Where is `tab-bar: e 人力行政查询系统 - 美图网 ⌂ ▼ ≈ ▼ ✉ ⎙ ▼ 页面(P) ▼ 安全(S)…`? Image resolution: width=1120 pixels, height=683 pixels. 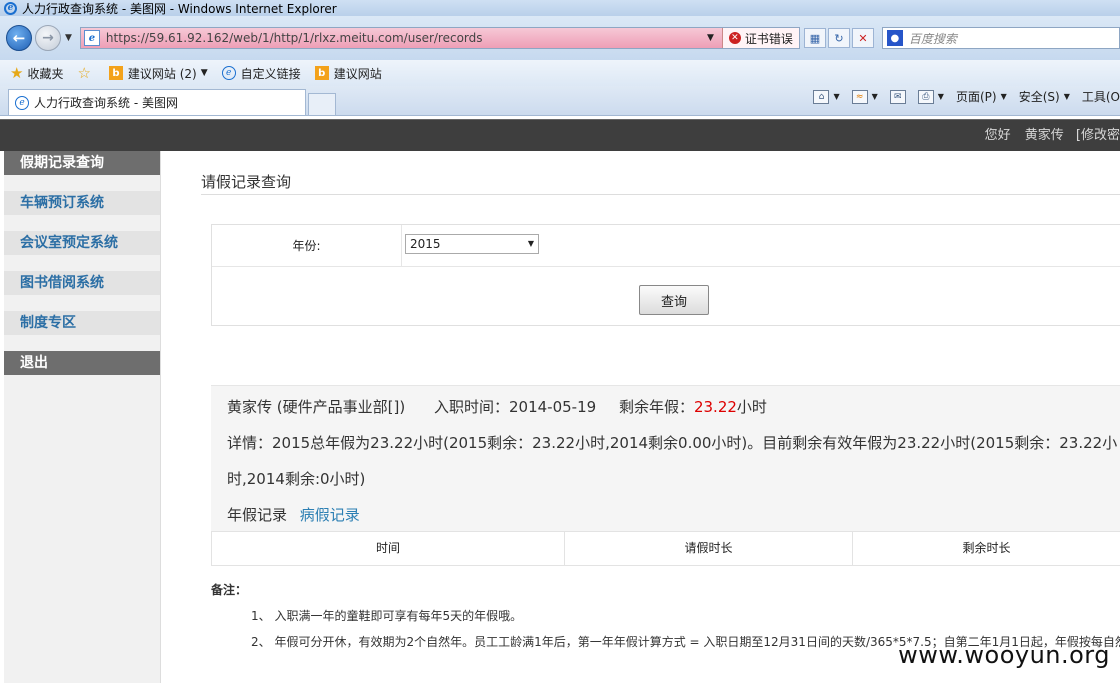
tab-bar: e 人力行政查询系统 - 美图网 ⌂ ▼ ≈ ▼ ✉ ⎙ ▼ 页面(P) ▼ 安全(S)… is located at coordinates (560, 101).